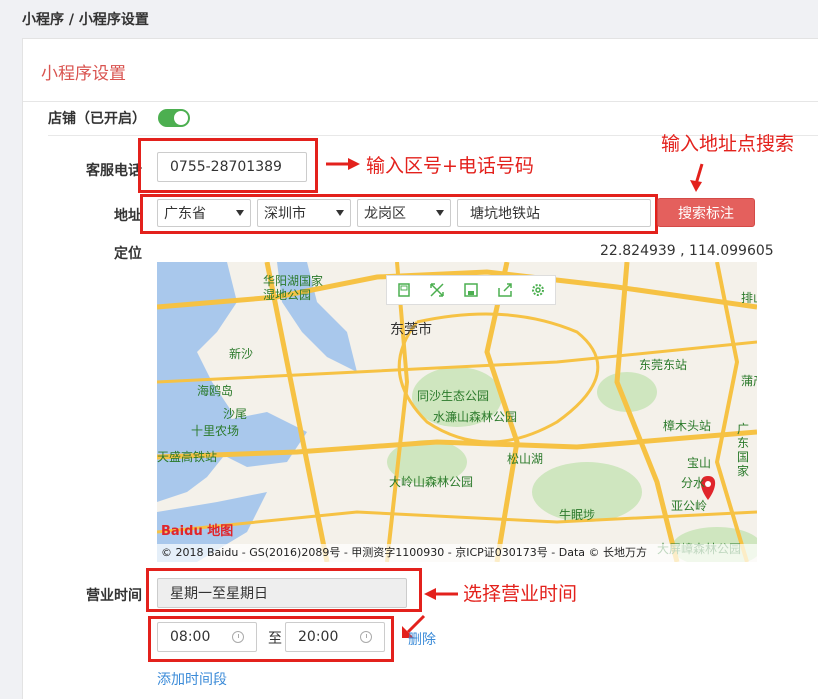 The height and width of the screenshot is (699, 818). I want to click on breadcrumb: 小程序 / 小程序设置, so click(85, 20).